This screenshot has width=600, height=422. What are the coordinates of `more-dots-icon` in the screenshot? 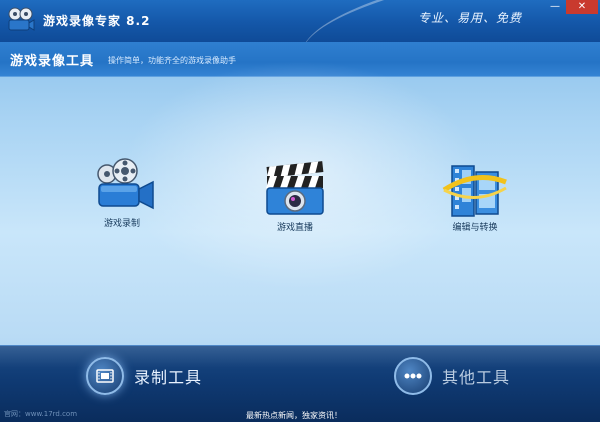 It's located at (413, 376).